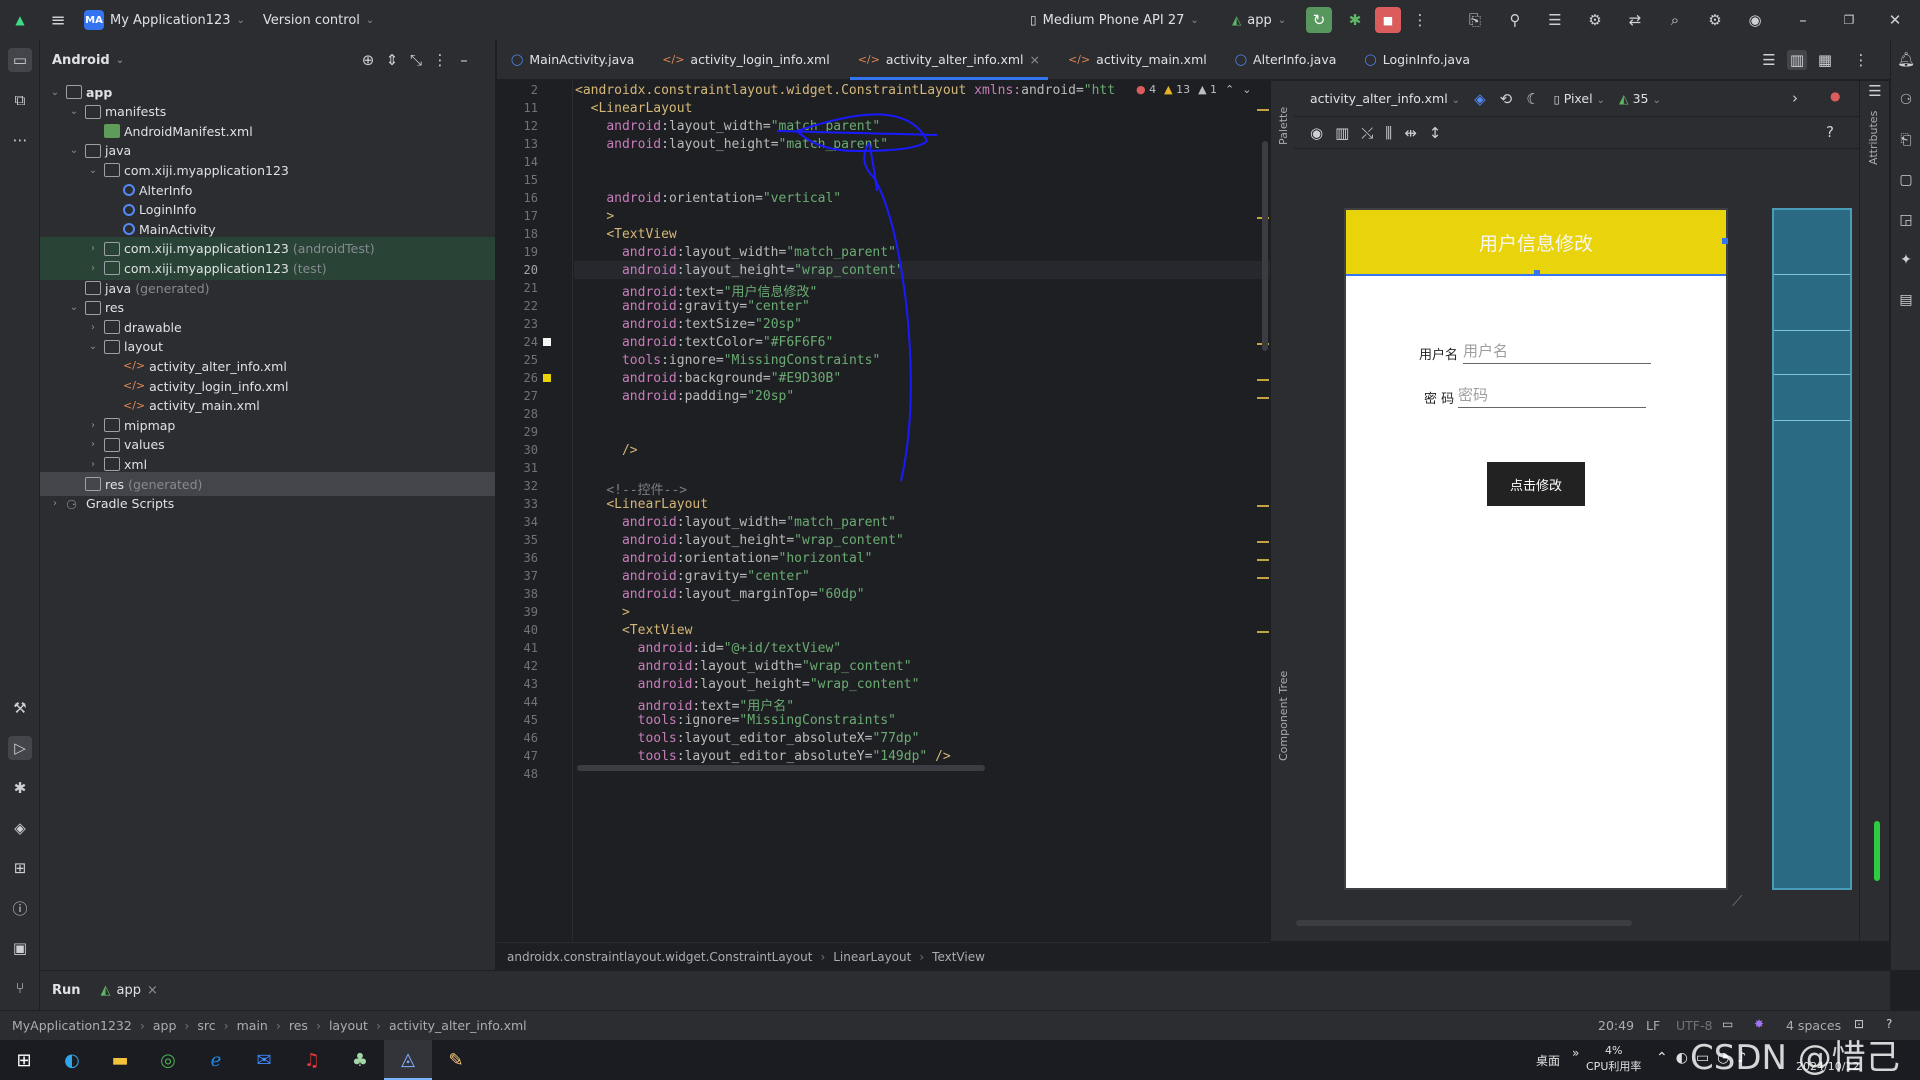  What do you see at coordinates (692, 576) in the screenshot?
I see `code-line: android:gravity="center"` at bounding box center [692, 576].